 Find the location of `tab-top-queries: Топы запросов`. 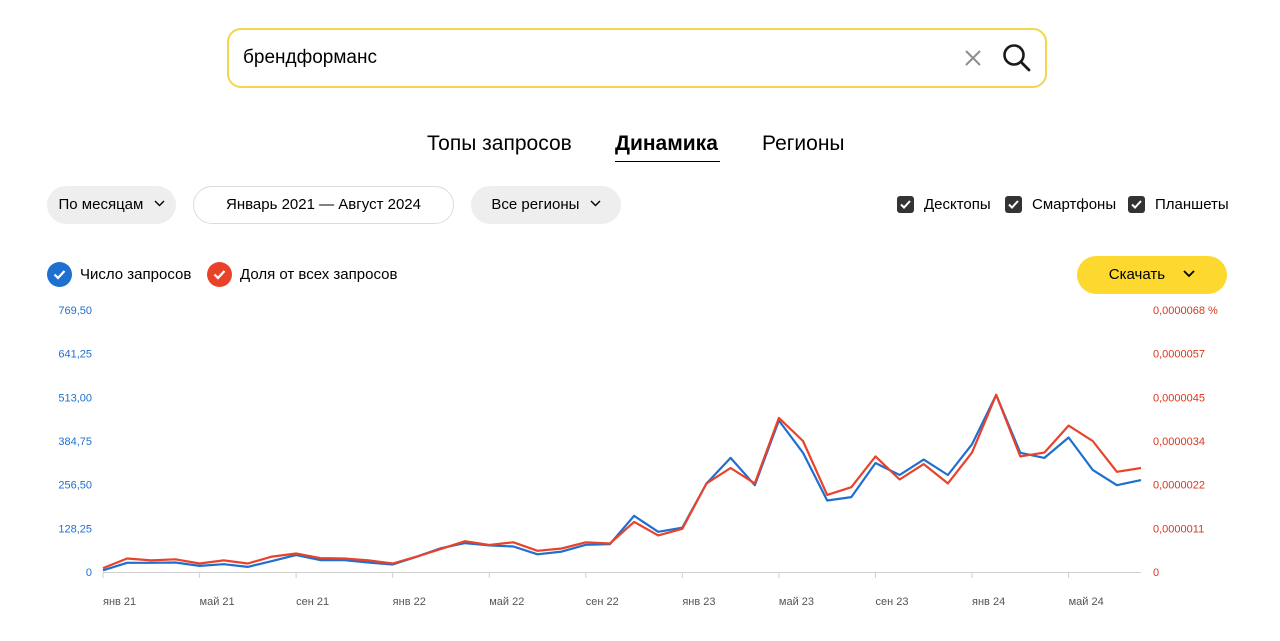

tab-top-queries: Топы запросов is located at coordinates (499, 144).